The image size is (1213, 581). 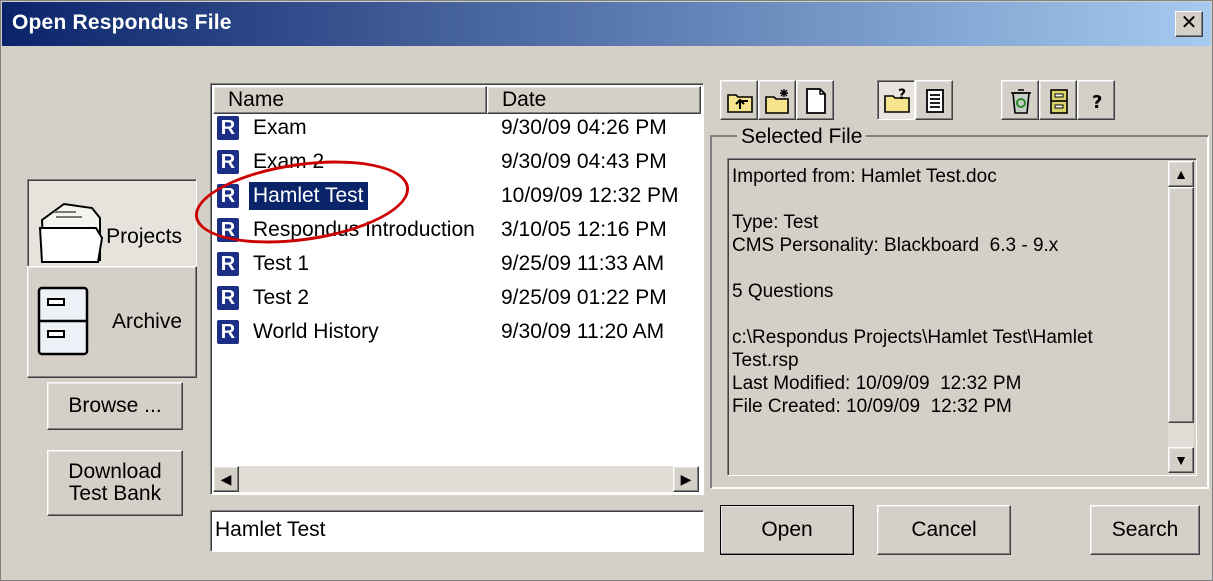 I want to click on name-column-header: Name, so click(x=350, y=100).